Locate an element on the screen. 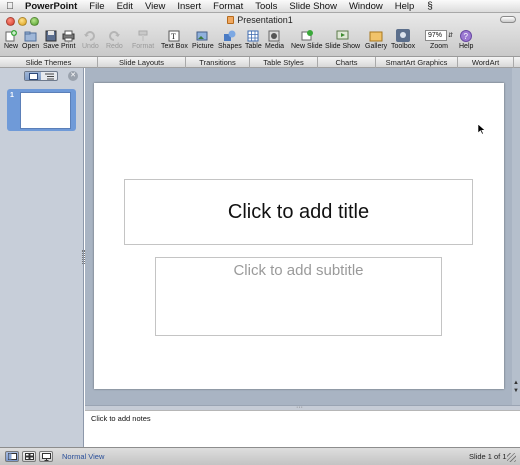  new-label: New is located at coordinates (11, 46).